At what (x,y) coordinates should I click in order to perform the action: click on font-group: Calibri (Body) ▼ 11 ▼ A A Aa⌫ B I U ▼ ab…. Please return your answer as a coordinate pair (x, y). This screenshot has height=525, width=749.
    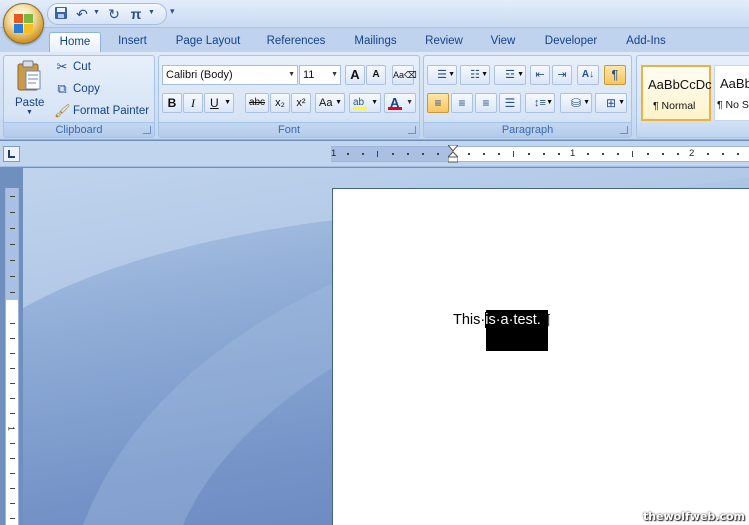
    Looking at the image, I should click on (289, 96).